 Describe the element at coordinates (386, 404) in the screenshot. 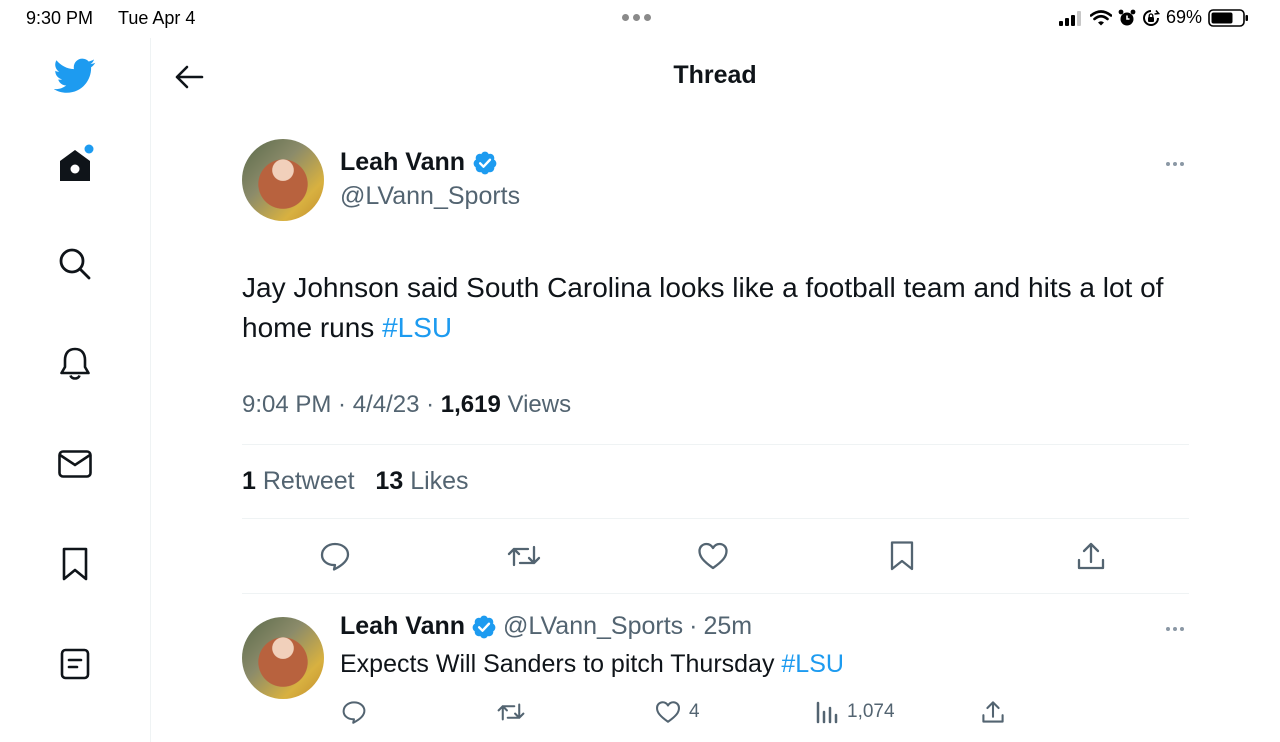

I see `tweet-date: 4/4/23` at that location.